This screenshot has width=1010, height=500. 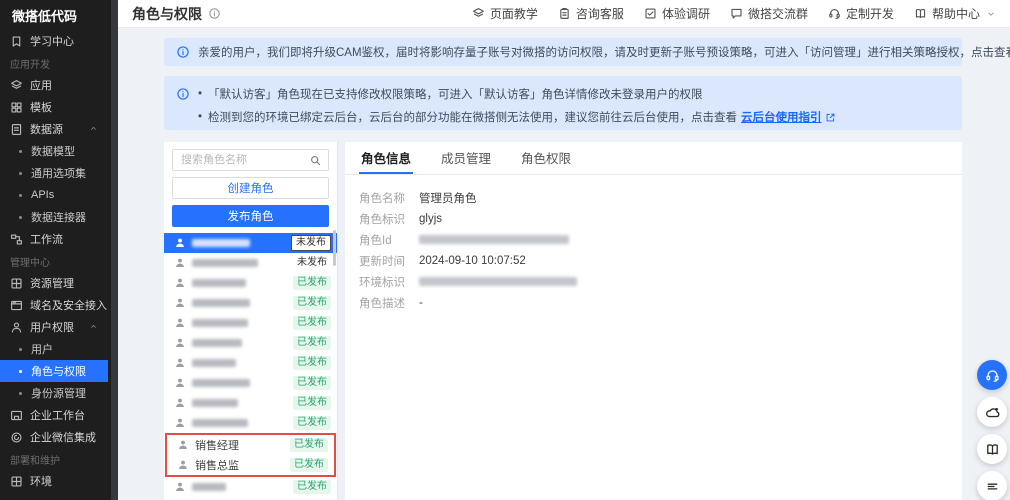 I want to click on bookmark-icon, so click(x=16, y=41).